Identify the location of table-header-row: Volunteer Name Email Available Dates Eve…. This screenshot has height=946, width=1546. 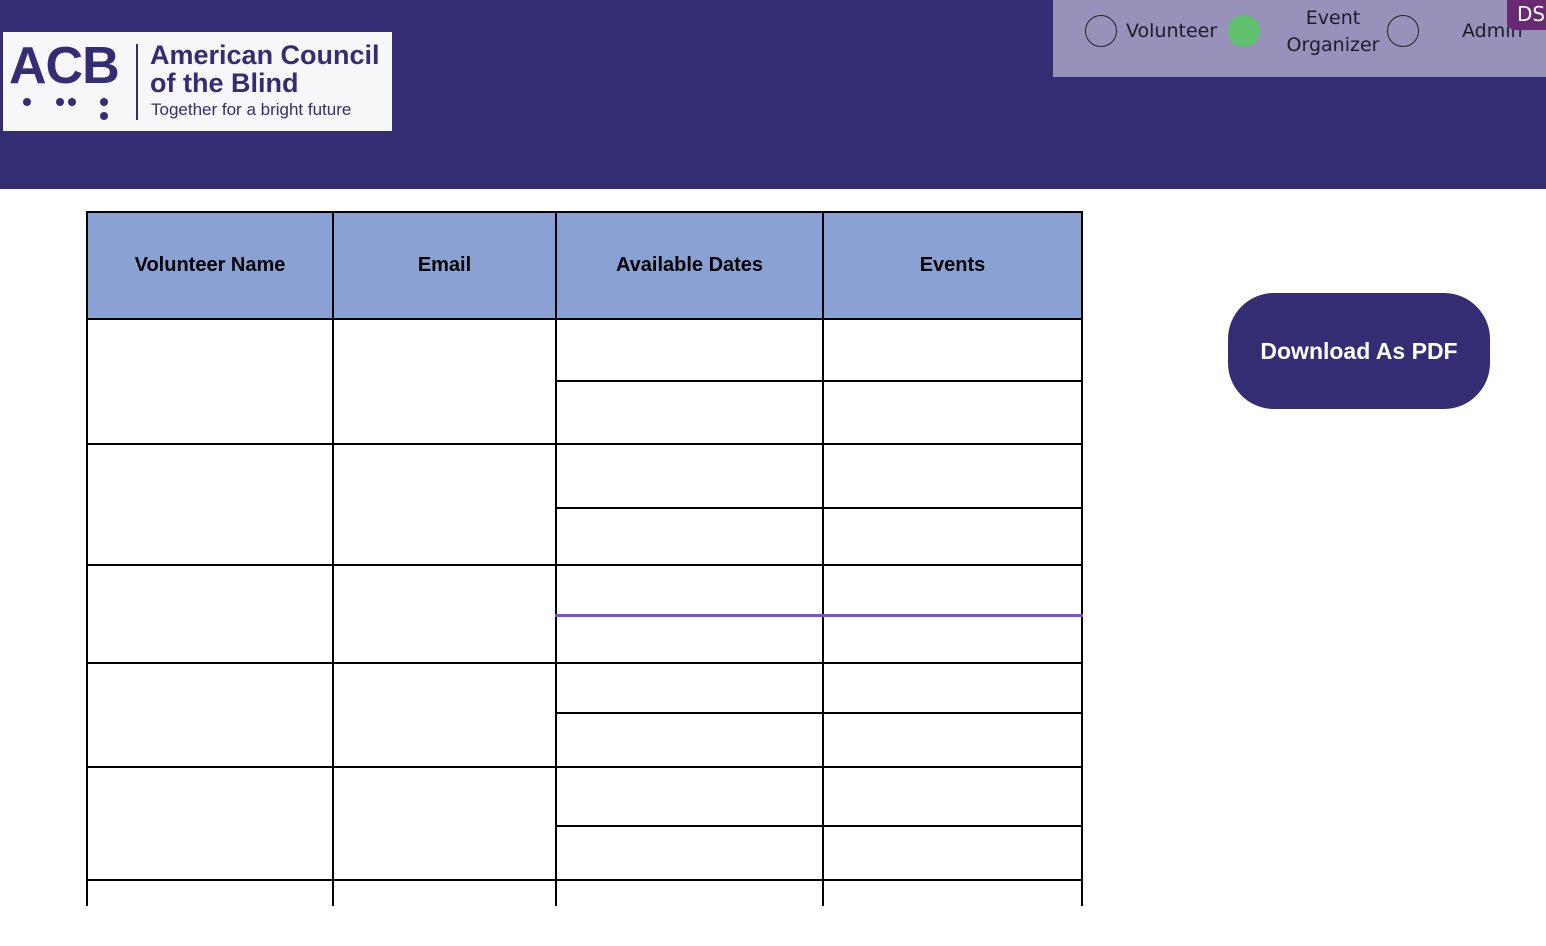
(584, 265).